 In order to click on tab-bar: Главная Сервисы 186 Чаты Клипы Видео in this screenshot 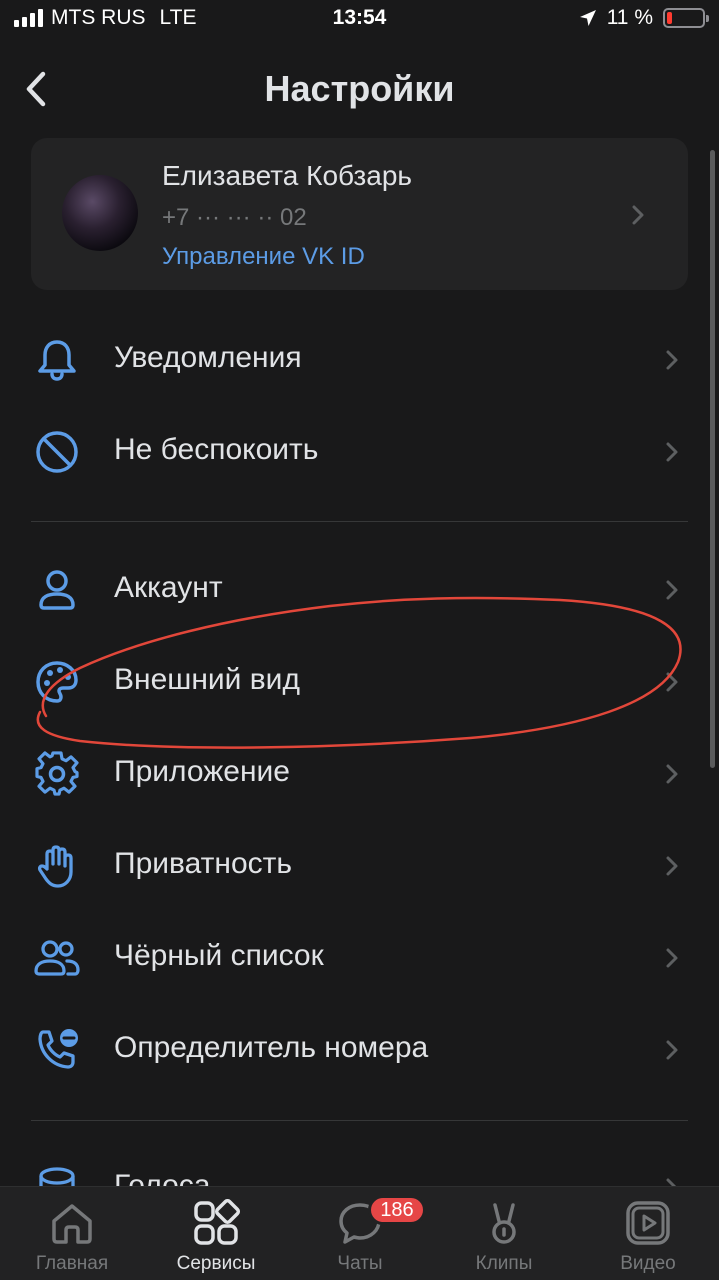, I will do `click(359, 1233)`.